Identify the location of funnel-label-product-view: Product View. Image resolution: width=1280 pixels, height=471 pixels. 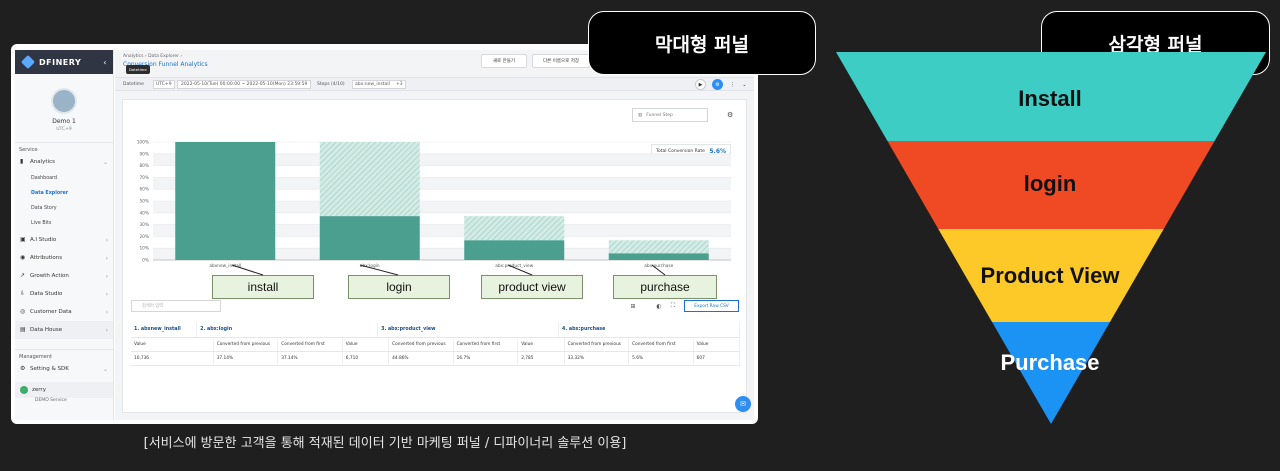
(1050, 275).